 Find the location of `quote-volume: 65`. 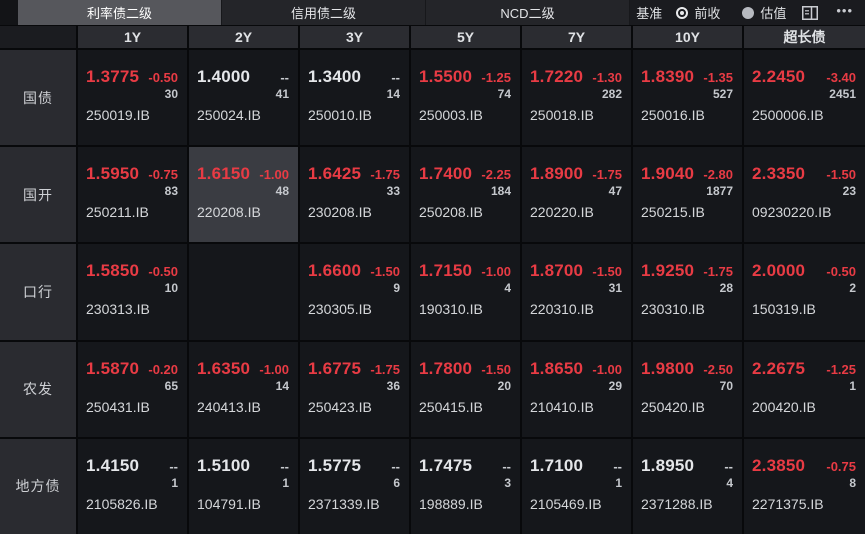

quote-volume: 65 is located at coordinates (171, 385).